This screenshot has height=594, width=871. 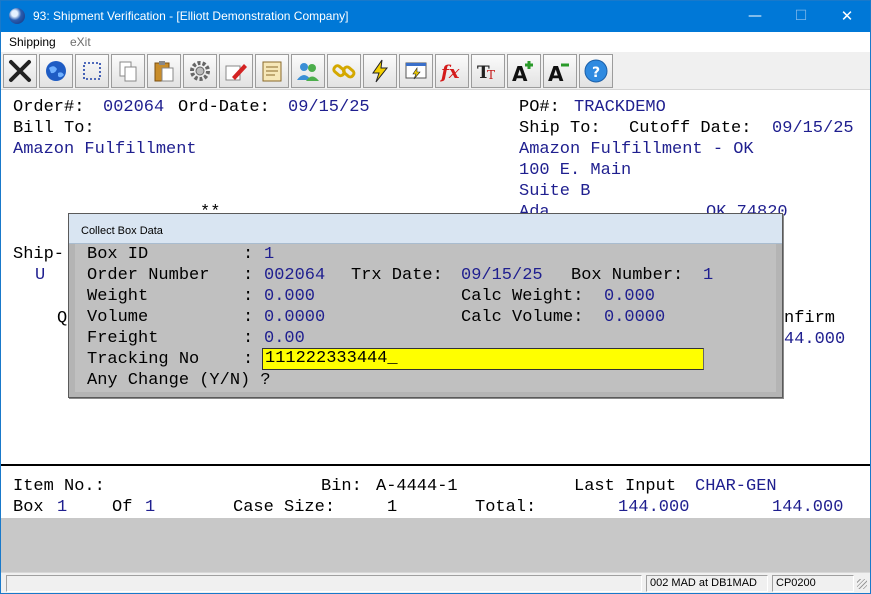 What do you see at coordinates (39, 254) in the screenshot?
I see `ship-via-partial-label: Ship-` at bounding box center [39, 254].